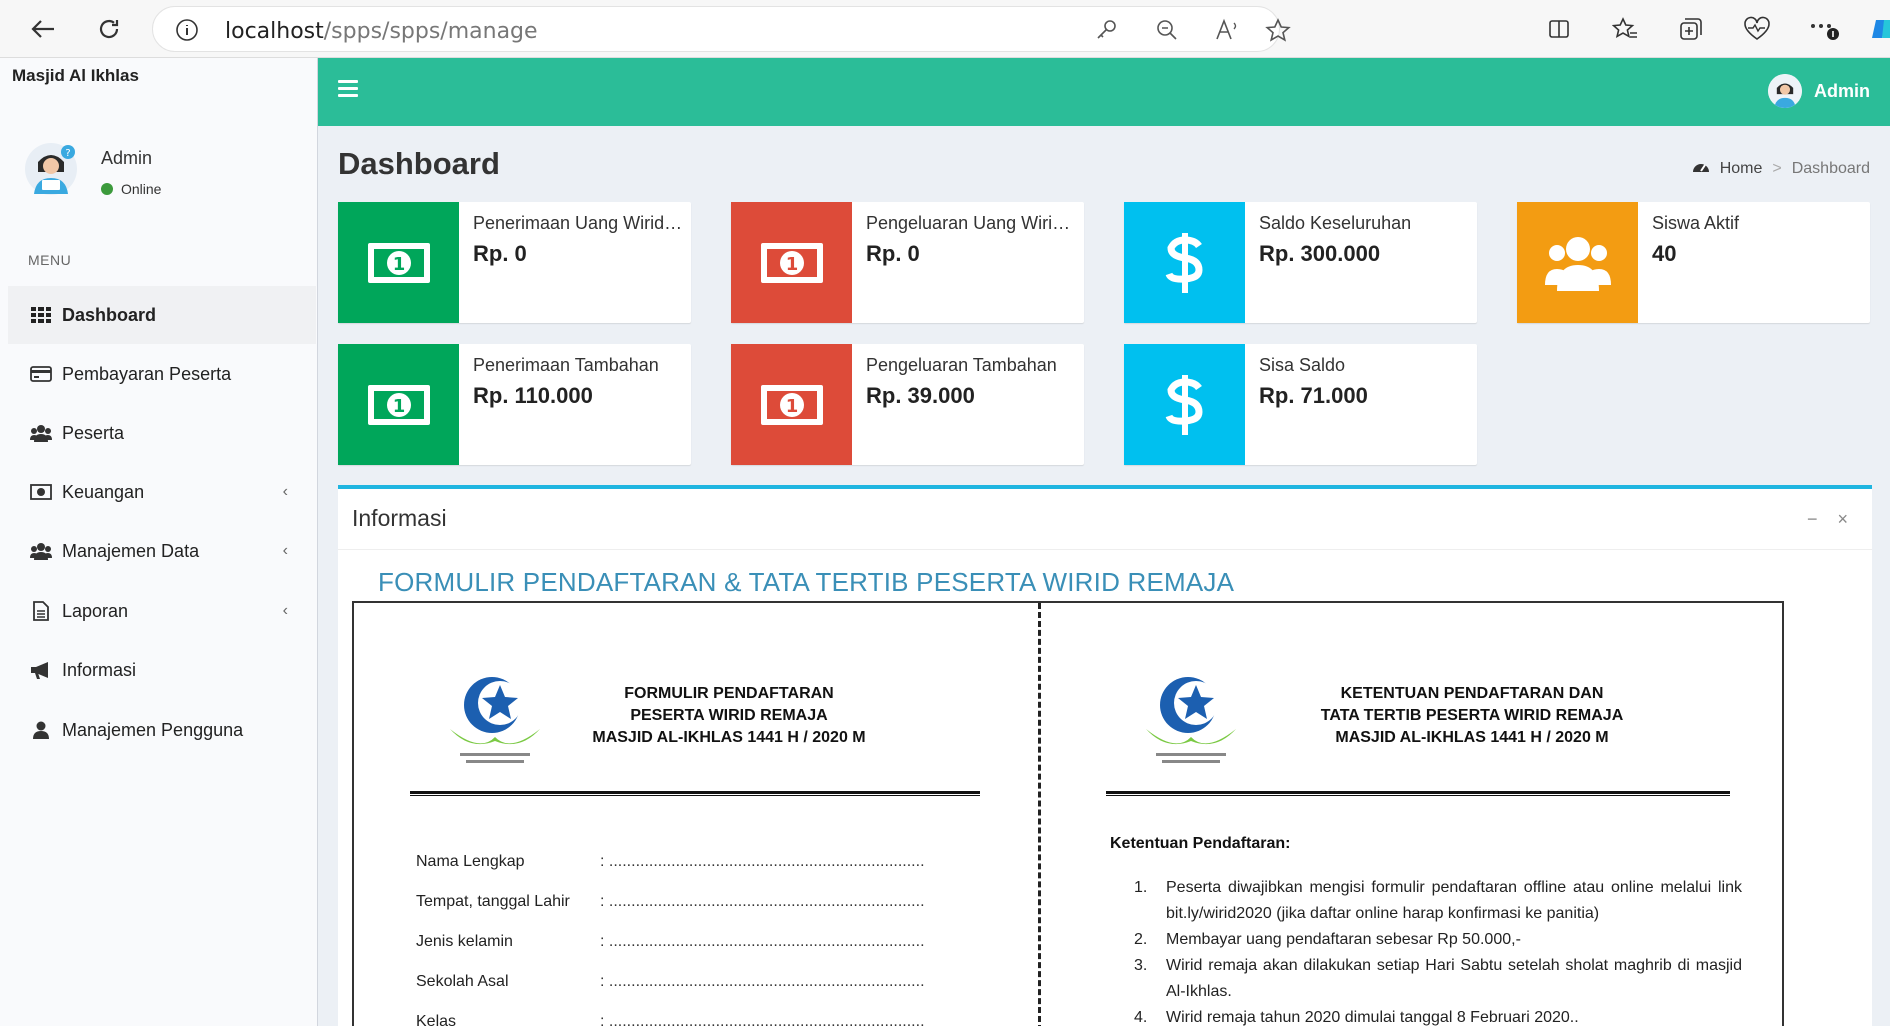  I want to click on copilot-icon, so click(1877, 29).